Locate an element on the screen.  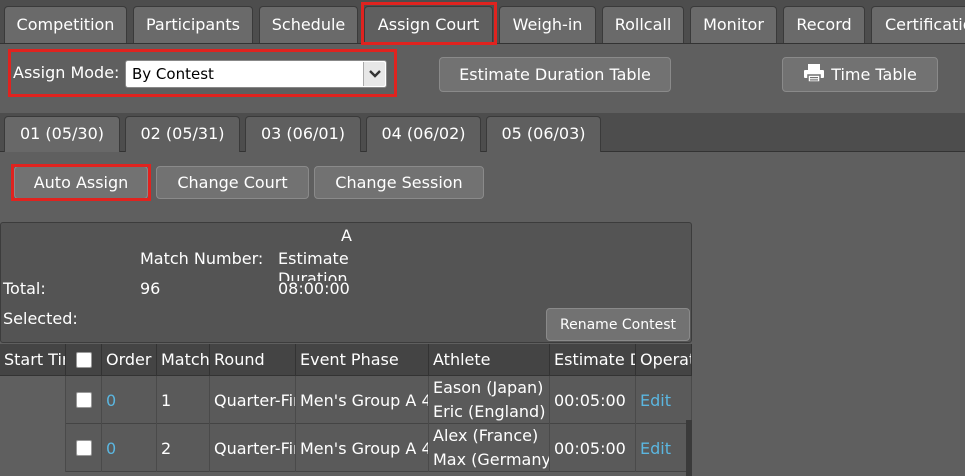
time-table-button: Time Table is located at coordinates (860, 74).